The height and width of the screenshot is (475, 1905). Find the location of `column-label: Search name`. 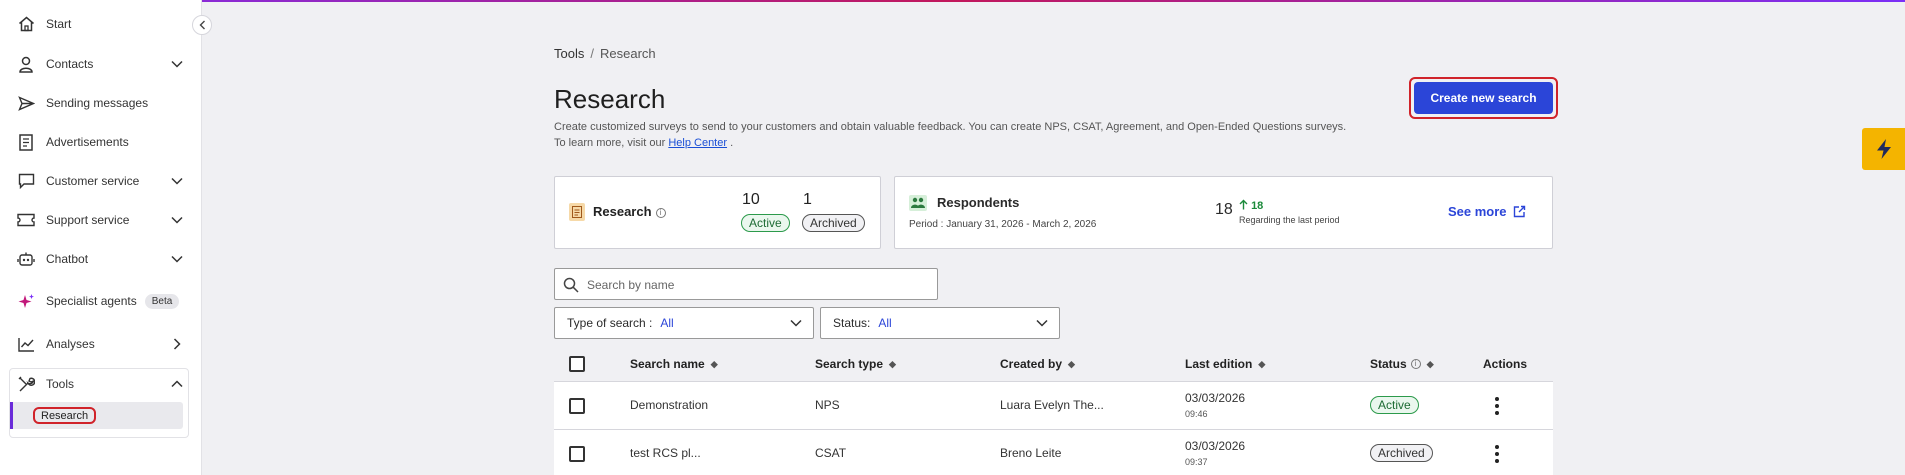

column-label: Search name is located at coordinates (667, 364).